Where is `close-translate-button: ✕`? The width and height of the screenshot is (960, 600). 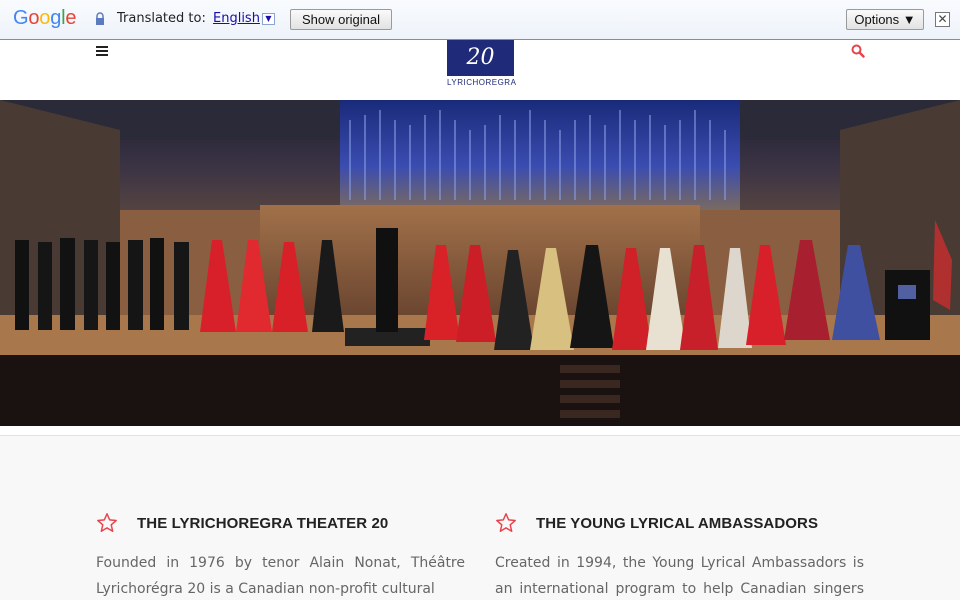 close-translate-button: ✕ is located at coordinates (942, 19).